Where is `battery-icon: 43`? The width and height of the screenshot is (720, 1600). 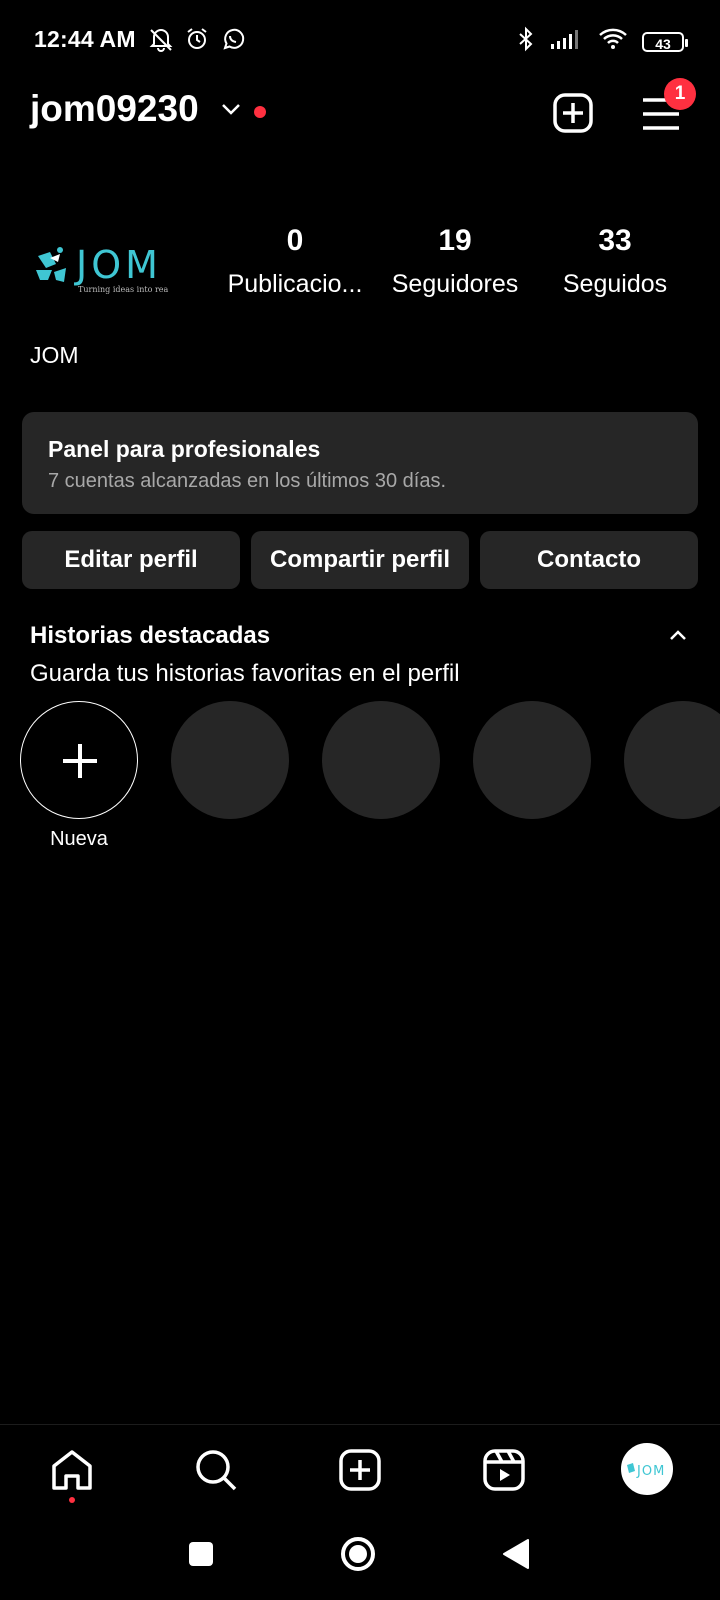 battery-icon: 43 is located at coordinates (665, 41).